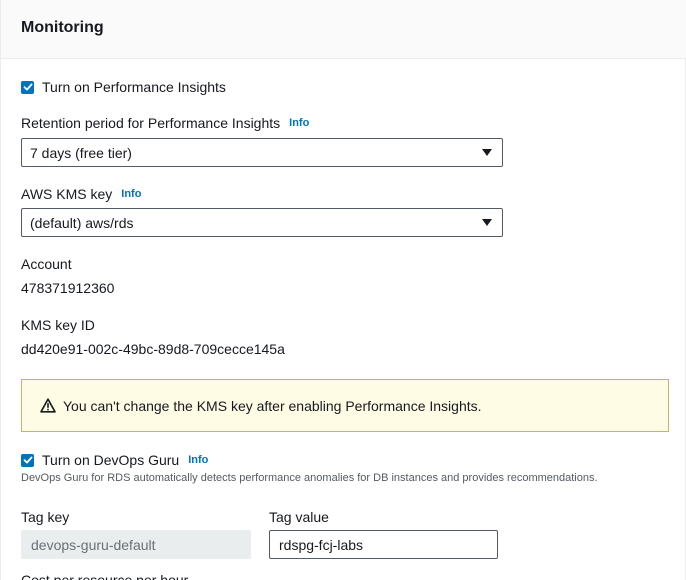 The width and height of the screenshot is (686, 580). I want to click on devops-guru-checkbox, so click(27, 460).